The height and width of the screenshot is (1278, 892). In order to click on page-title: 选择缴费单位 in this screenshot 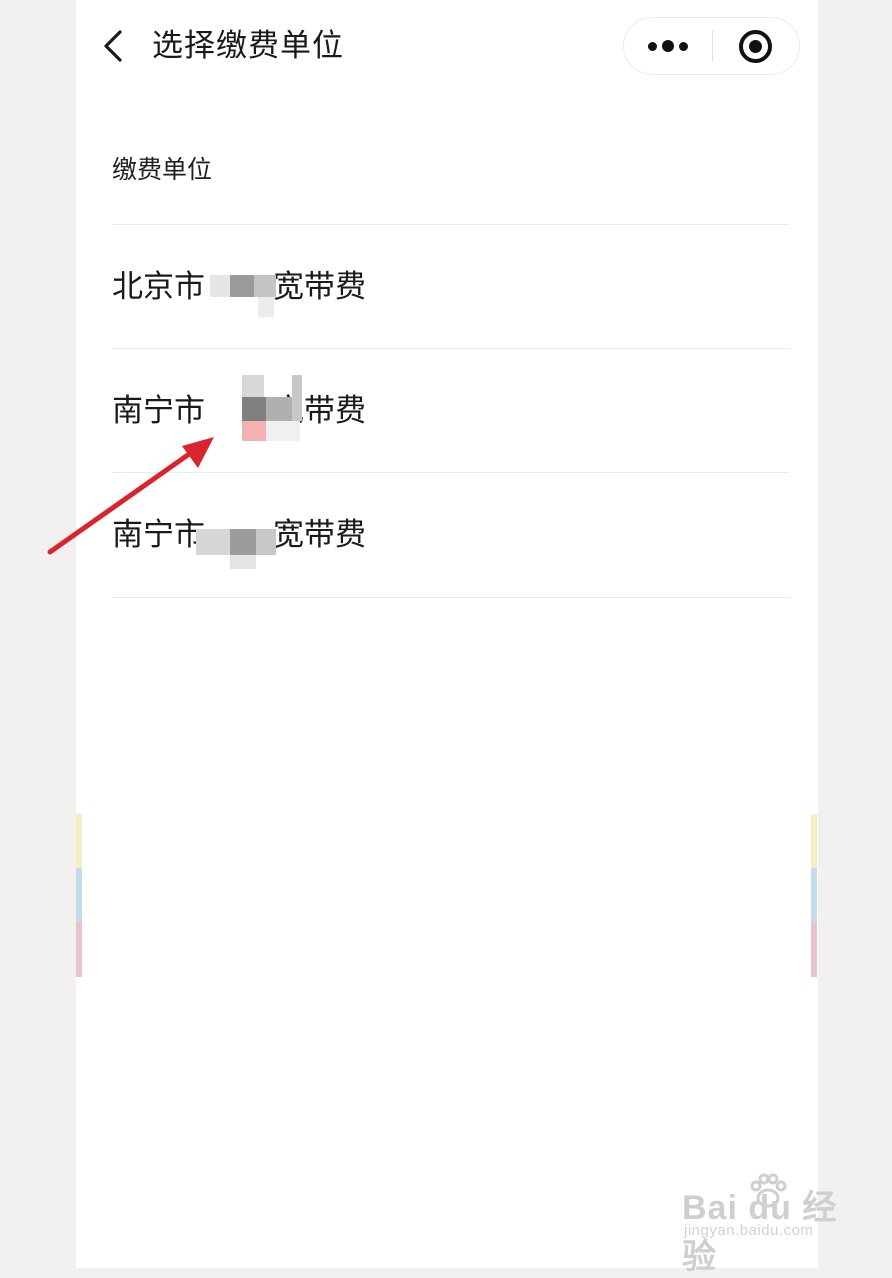, I will do `click(248, 46)`.